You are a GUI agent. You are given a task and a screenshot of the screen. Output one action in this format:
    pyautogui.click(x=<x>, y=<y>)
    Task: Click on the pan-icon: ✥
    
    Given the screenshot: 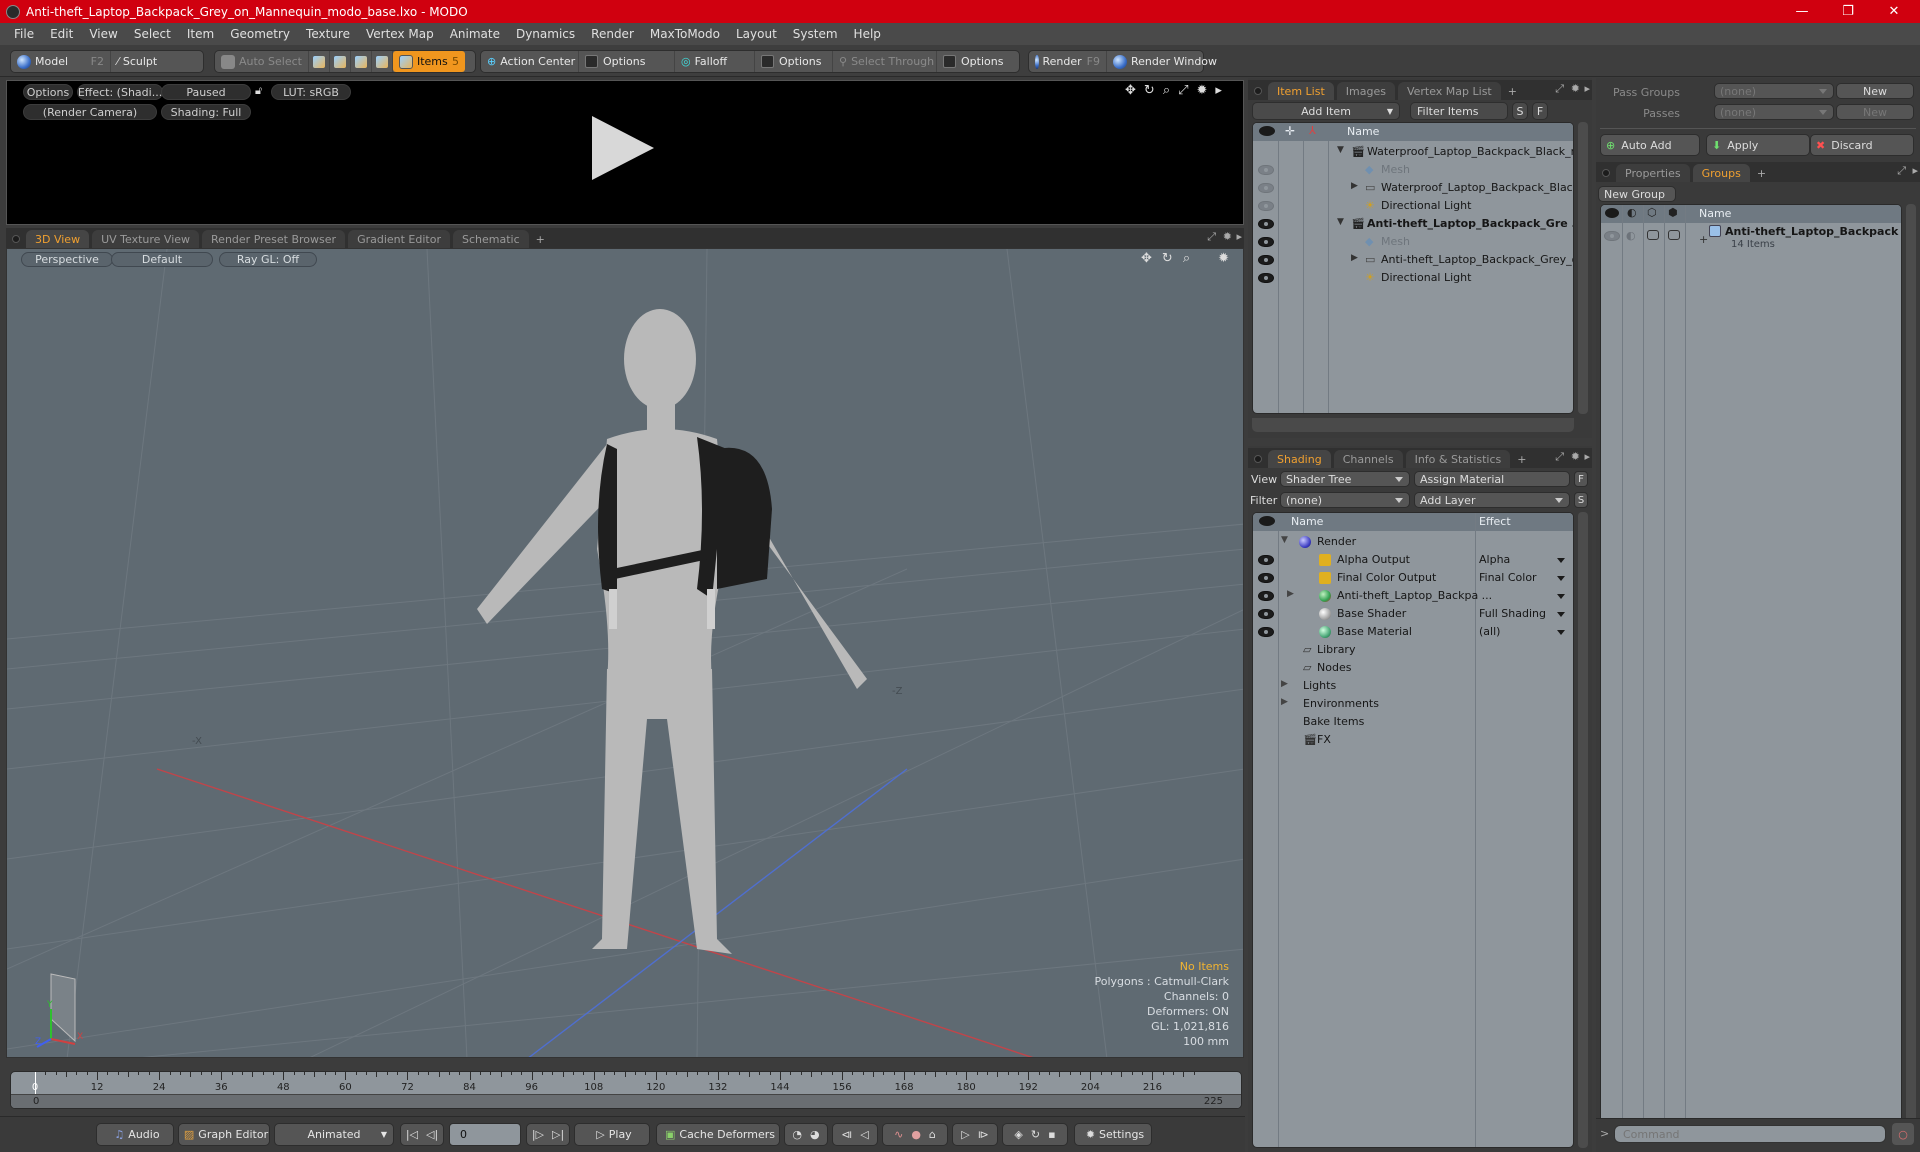 What is the action you would take?
    pyautogui.click(x=1146, y=258)
    